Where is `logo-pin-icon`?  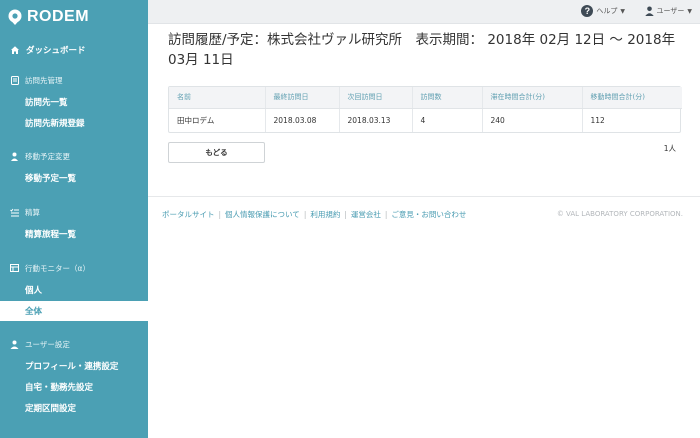 logo-pin-icon is located at coordinates (15, 17).